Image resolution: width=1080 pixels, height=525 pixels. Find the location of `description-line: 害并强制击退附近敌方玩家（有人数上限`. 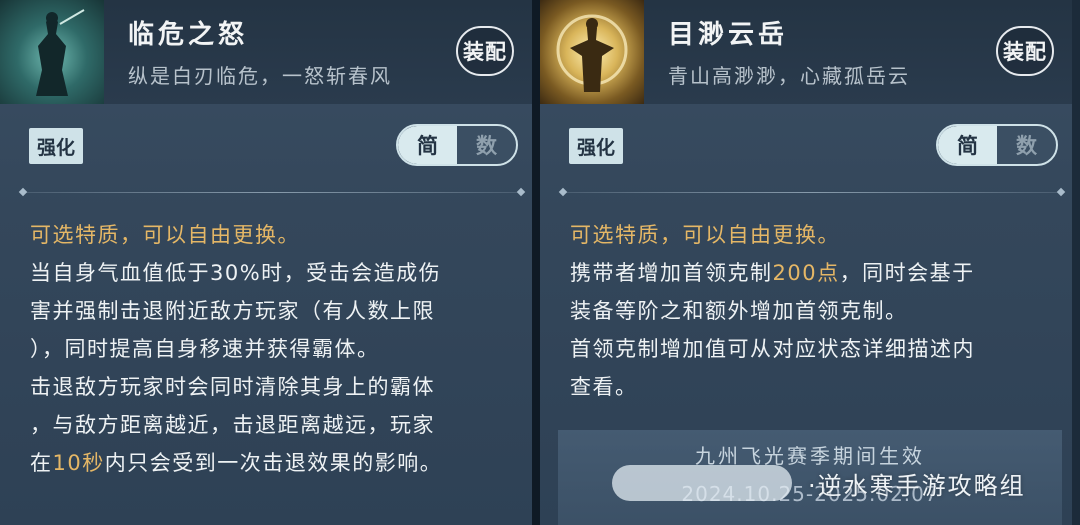

description-line: 害并强制击退附近敌方玩家（有人数上限 is located at coordinates (272, 311).